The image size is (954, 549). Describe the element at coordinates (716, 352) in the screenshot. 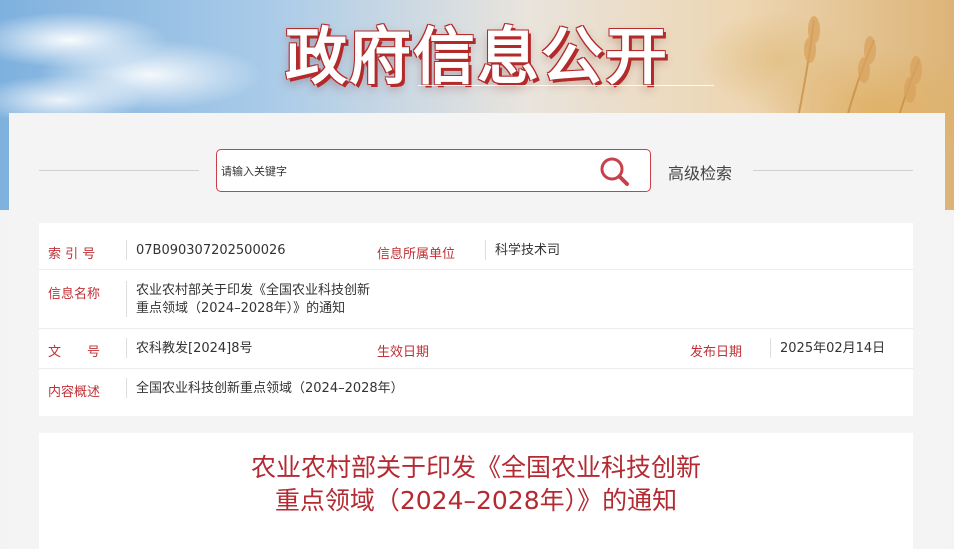

I see `publish-date-label: 发布日期` at that location.